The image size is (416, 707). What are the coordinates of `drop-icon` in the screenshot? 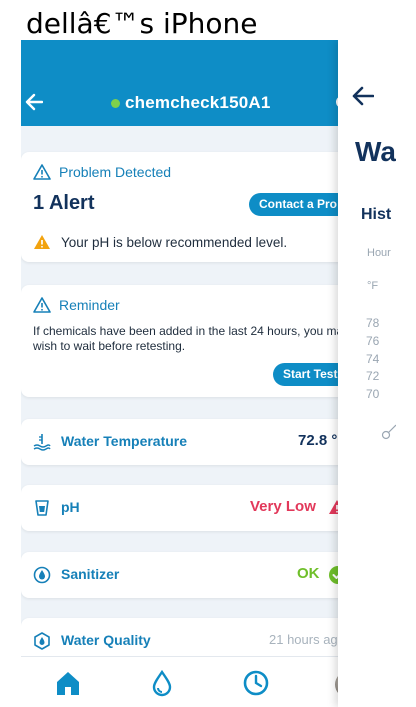 It's located at (162, 683).